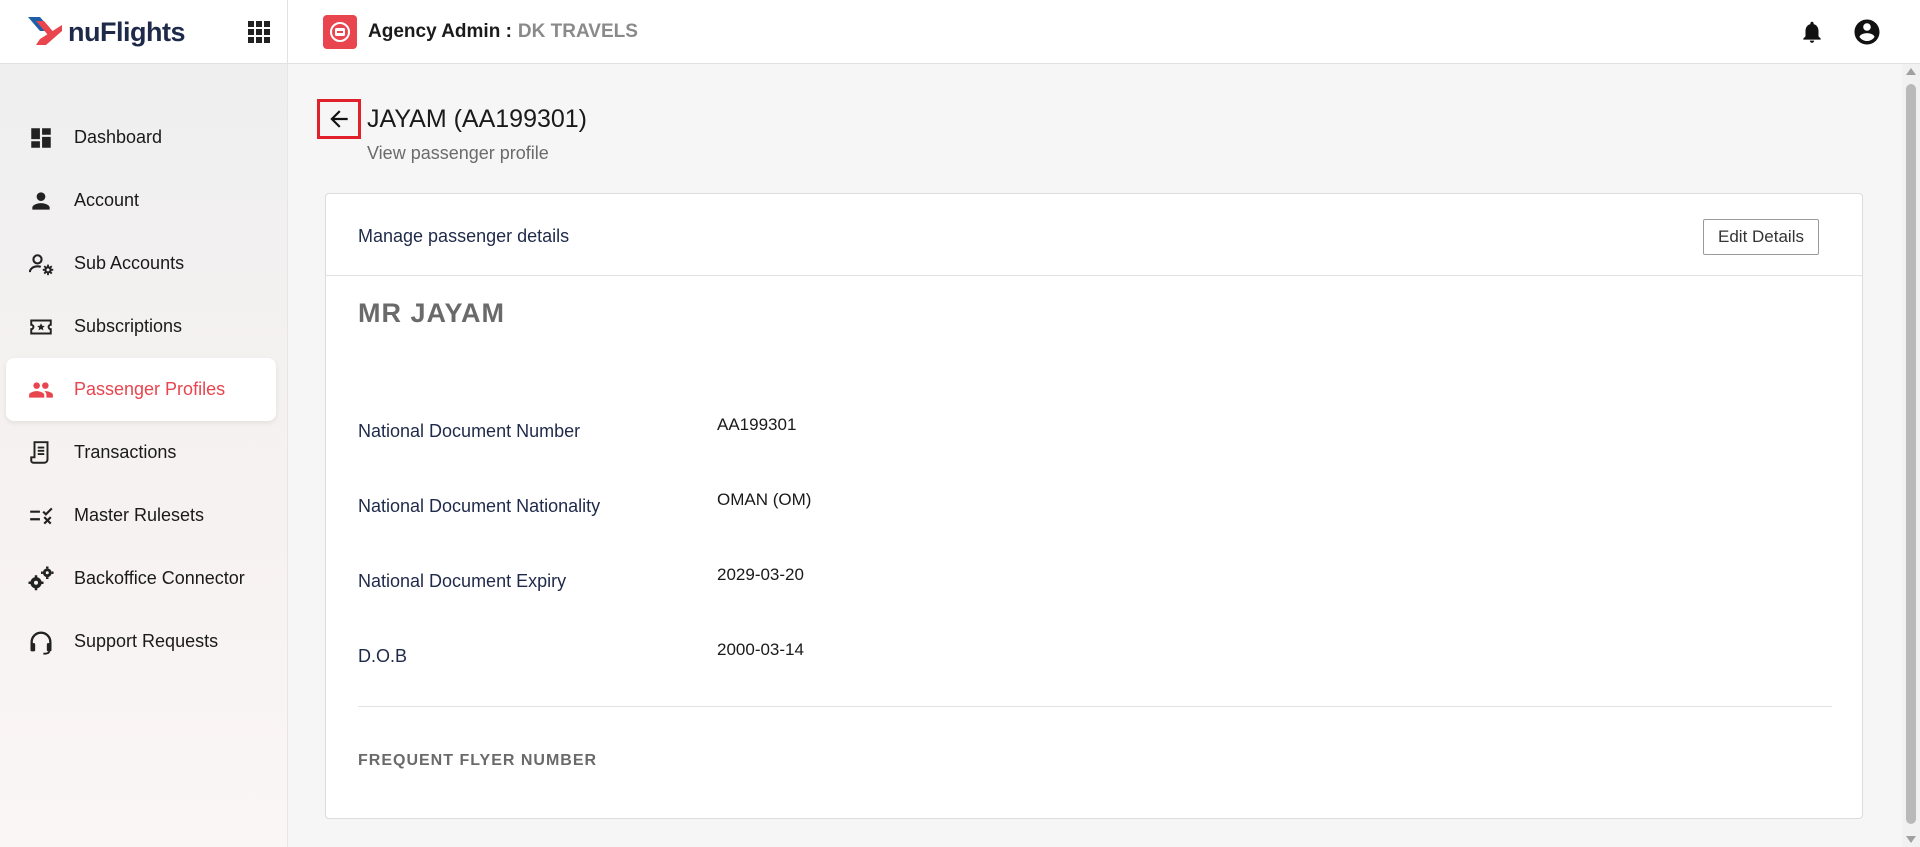 The width and height of the screenshot is (1920, 847). I want to click on detail-row: D.O.B 2000-03-14, so click(1098, 655).